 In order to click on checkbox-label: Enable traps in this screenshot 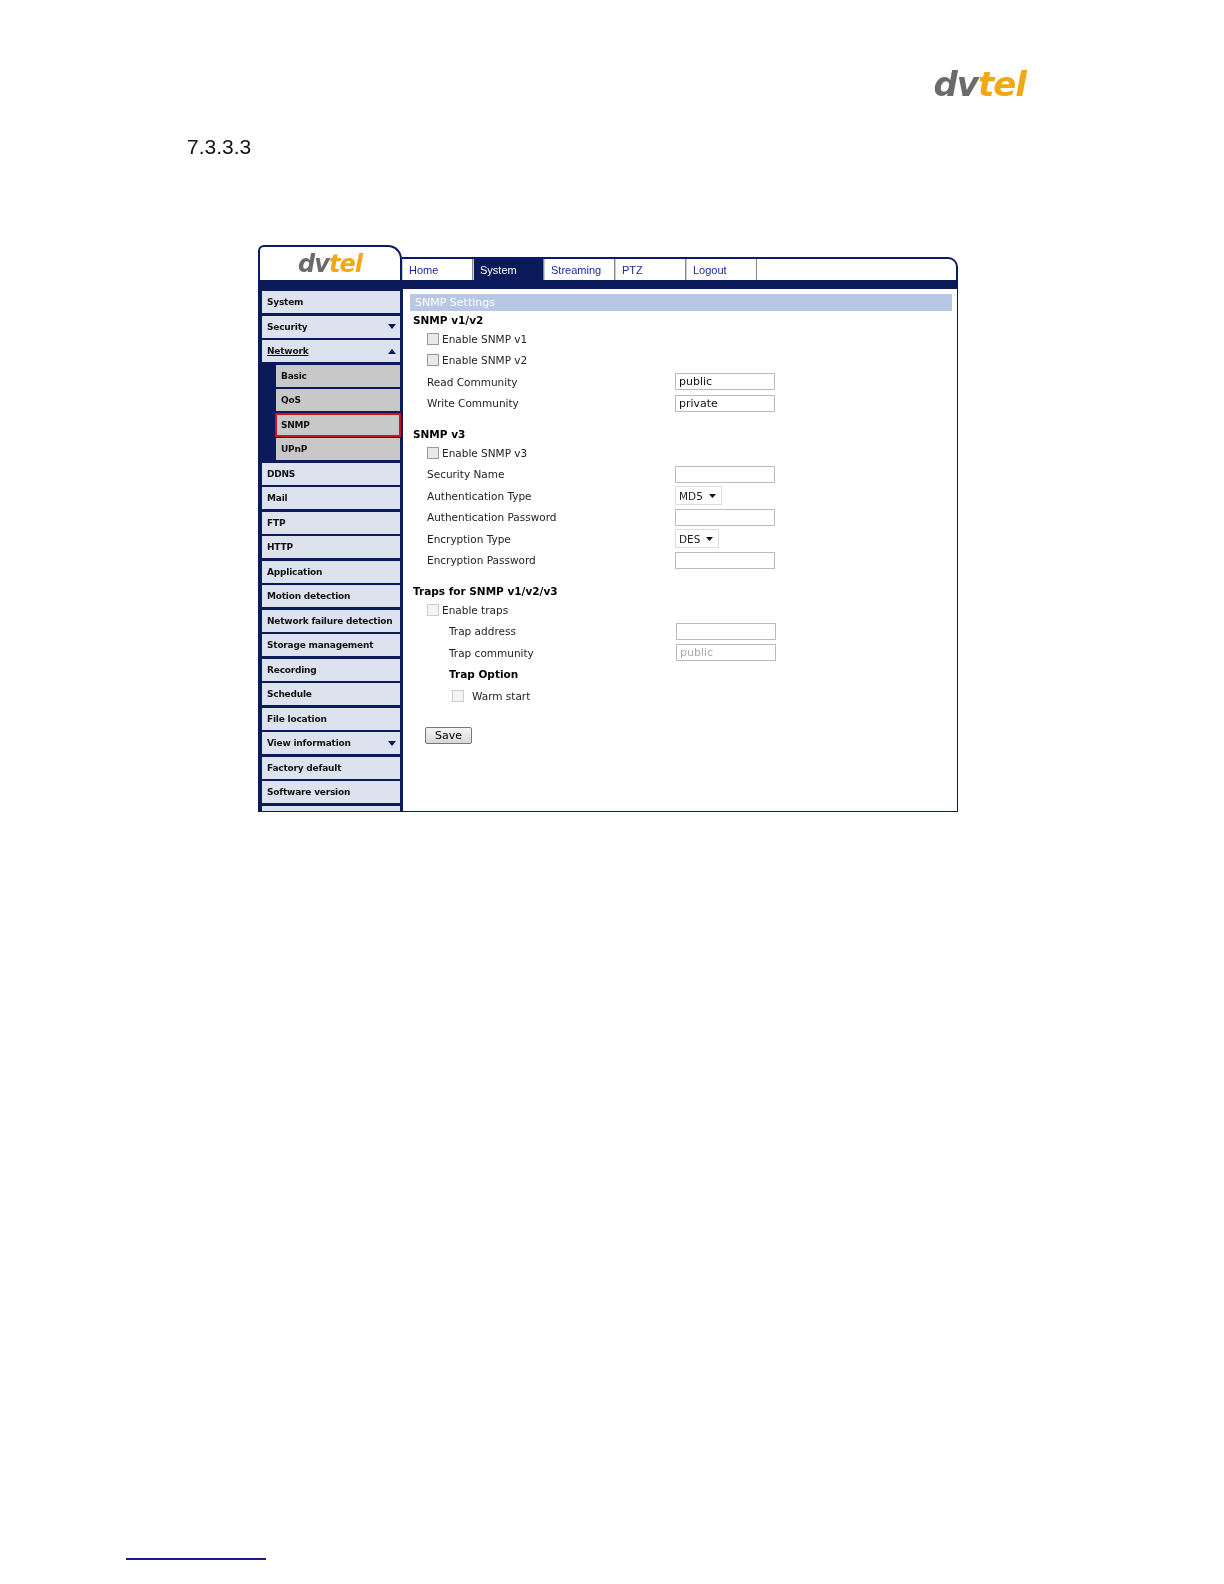, I will do `click(475, 609)`.